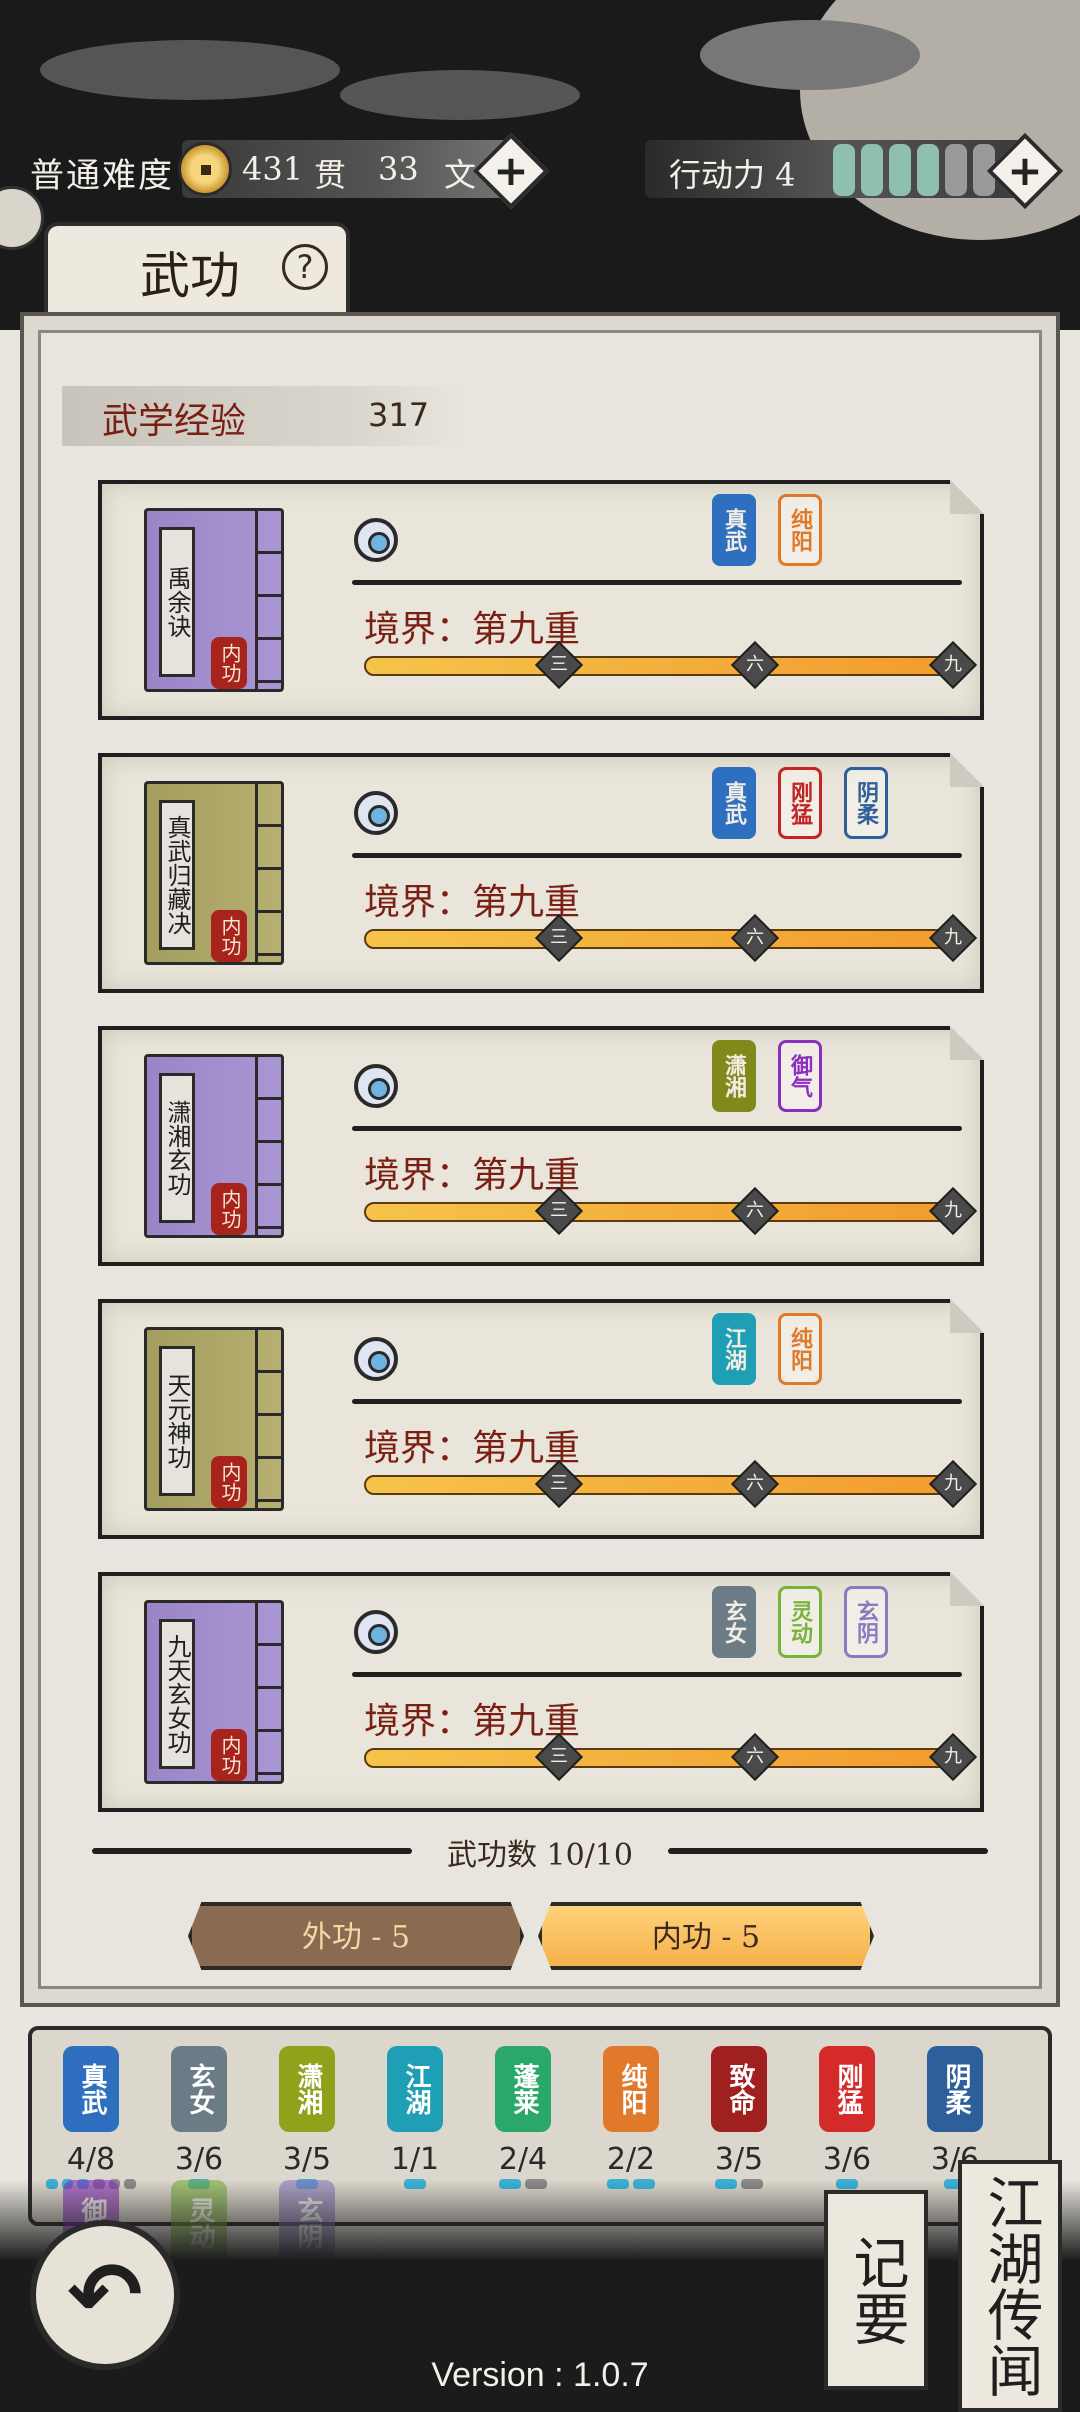 The image size is (1080, 2412). What do you see at coordinates (177, 1694) in the screenshot?
I see `skill-name: 九天玄女功` at bounding box center [177, 1694].